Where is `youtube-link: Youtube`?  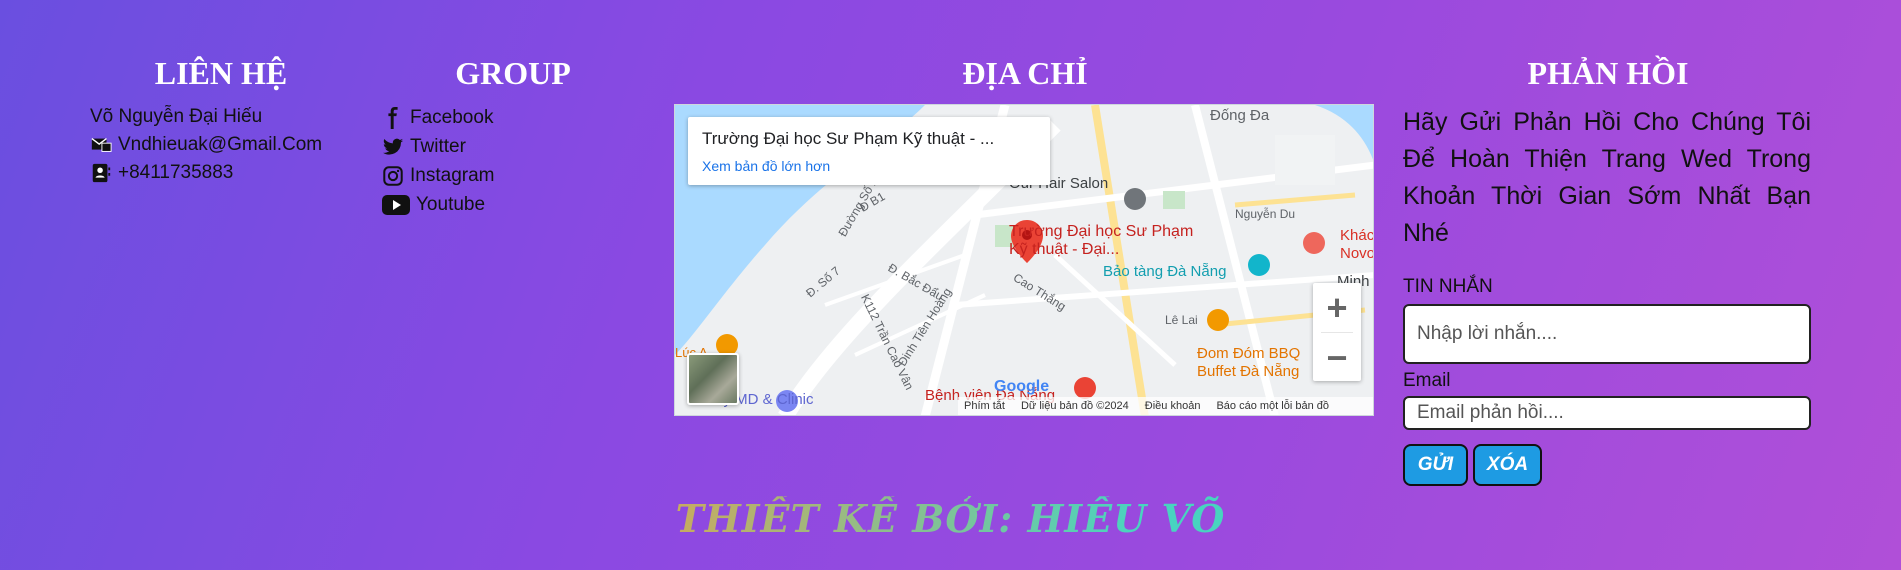
youtube-link: Youtube is located at coordinates (450, 205).